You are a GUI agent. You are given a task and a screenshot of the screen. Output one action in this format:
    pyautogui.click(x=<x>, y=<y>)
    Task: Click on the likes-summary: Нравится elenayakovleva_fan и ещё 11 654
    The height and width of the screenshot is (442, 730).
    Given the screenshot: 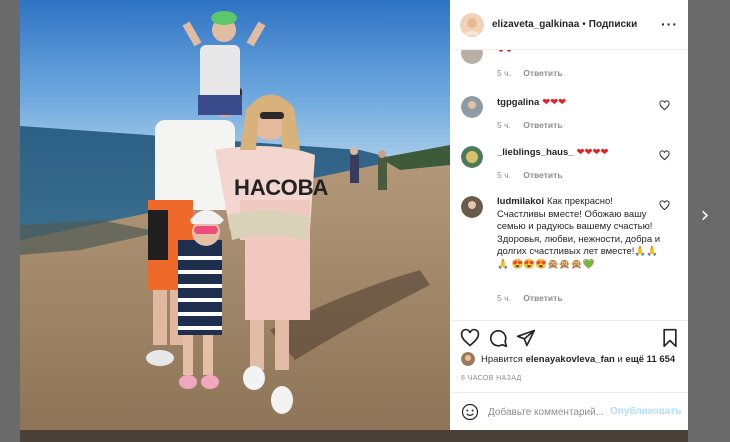 What is the action you would take?
    pyautogui.click(x=568, y=359)
    